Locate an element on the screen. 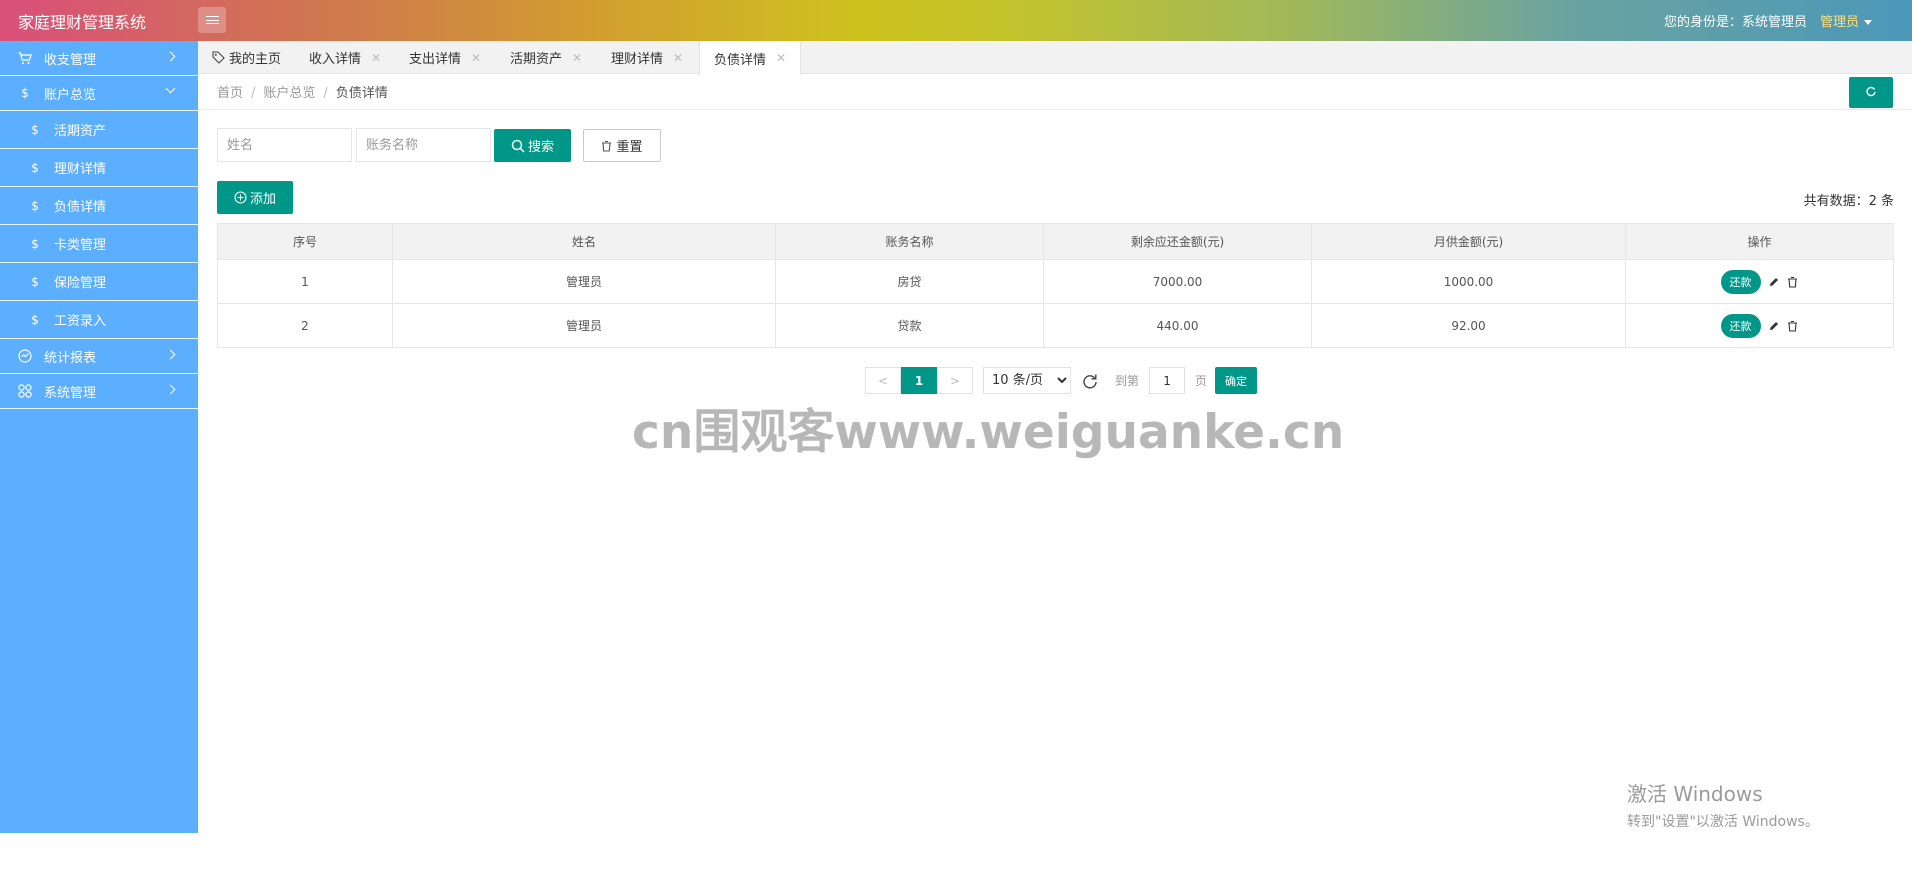 Image resolution: width=1912 pixels, height=871 pixels. sidebar-item-current-assets: $ 活期资产 is located at coordinates (99, 130).